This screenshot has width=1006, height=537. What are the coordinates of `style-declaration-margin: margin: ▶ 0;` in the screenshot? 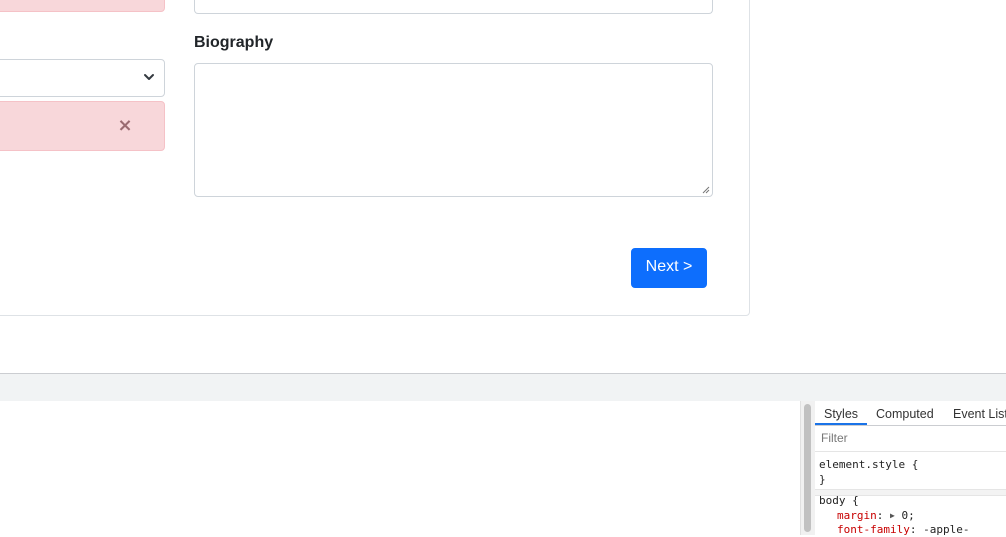 It's located at (876, 515).